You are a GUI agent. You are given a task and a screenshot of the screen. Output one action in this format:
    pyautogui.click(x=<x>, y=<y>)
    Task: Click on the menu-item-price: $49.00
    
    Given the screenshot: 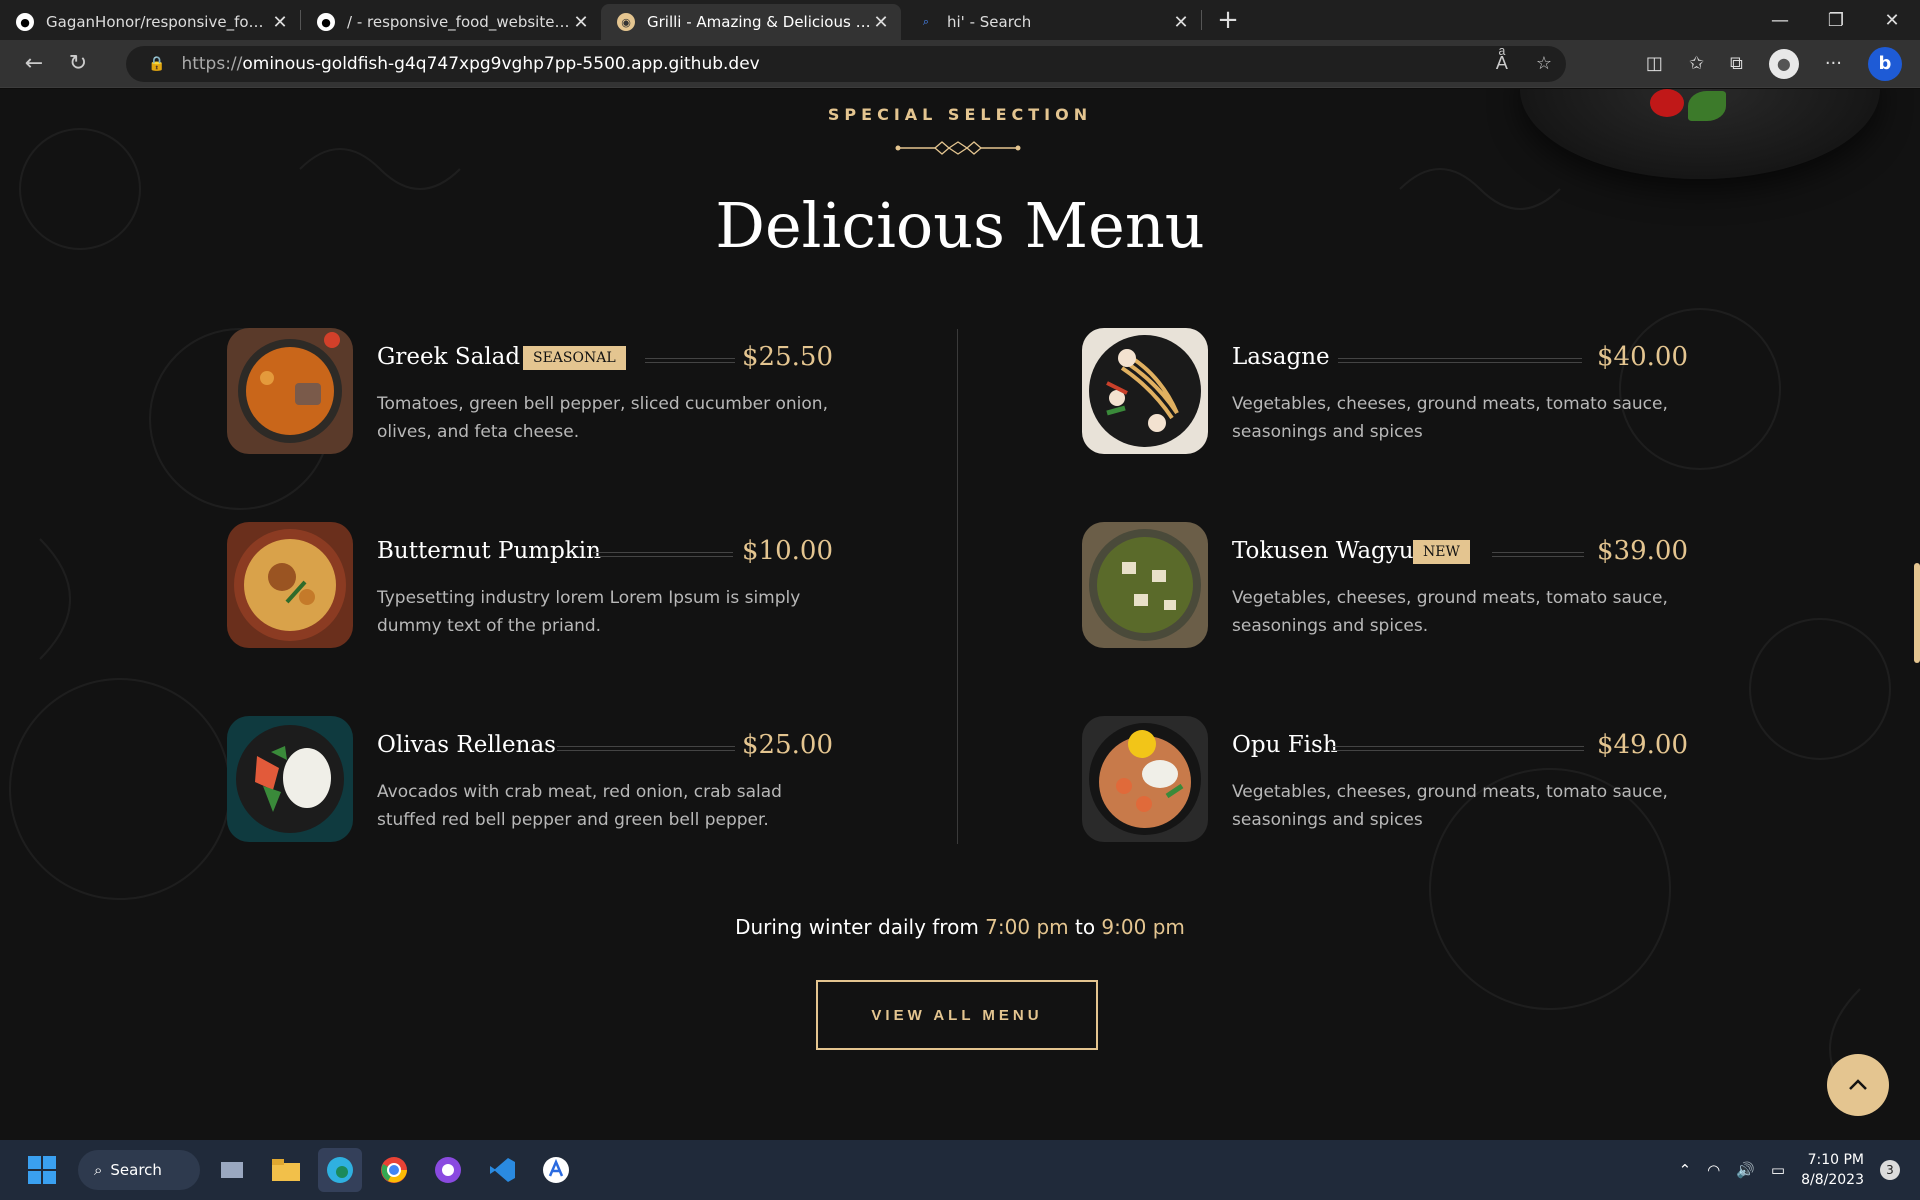 What is the action you would take?
    pyautogui.click(x=1642, y=745)
    